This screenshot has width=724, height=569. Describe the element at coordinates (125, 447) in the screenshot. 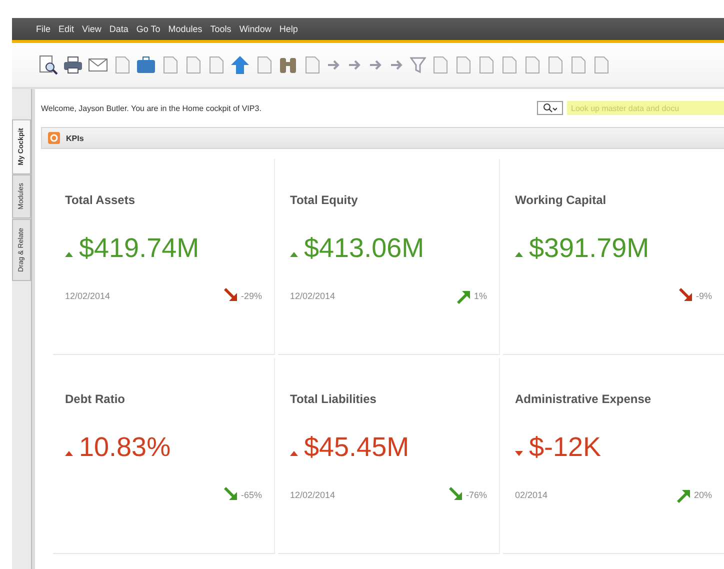

I see `kpi-value: 10.83%` at that location.